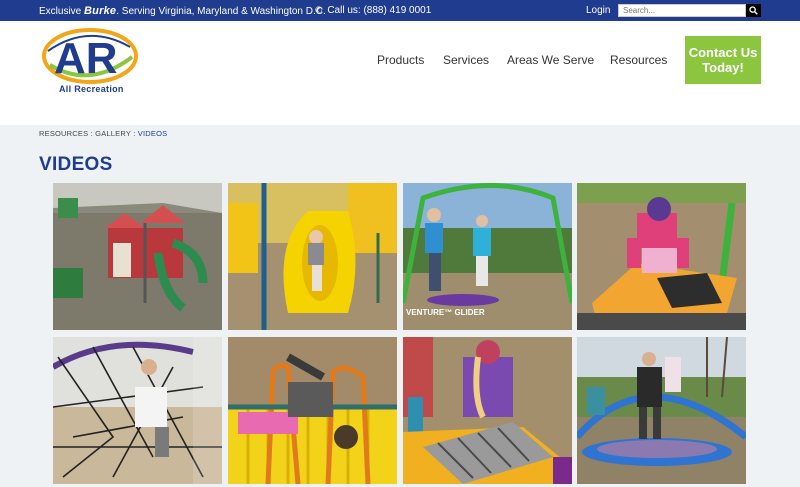 The height and width of the screenshot is (487, 800). What do you see at coordinates (100, 11) in the screenshot?
I see `burke-brand: Burke` at bounding box center [100, 11].